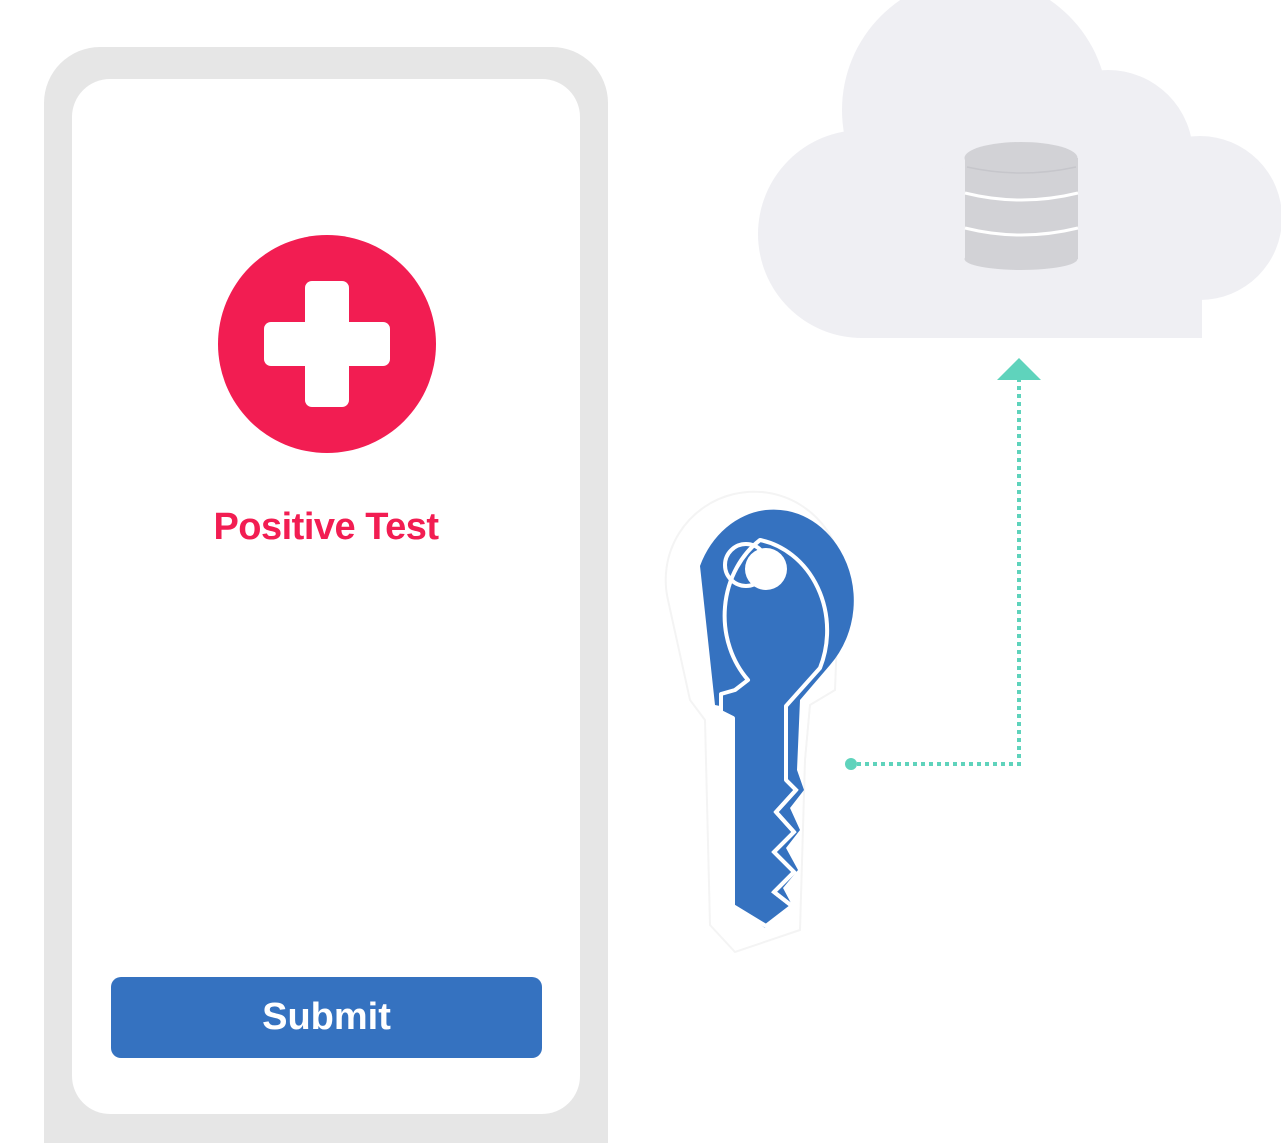 The height and width of the screenshot is (1143, 1281). What do you see at coordinates (943, 564) in the screenshot?
I see `upload-arrow` at bounding box center [943, 564].